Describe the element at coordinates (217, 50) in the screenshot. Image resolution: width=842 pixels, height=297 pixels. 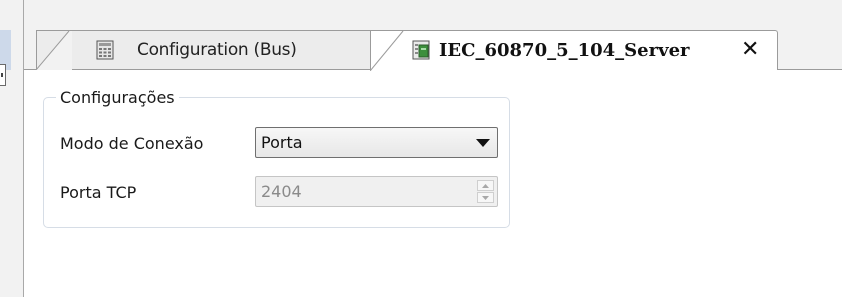
I see `tab-label: Configuration (Bus)` at that location.